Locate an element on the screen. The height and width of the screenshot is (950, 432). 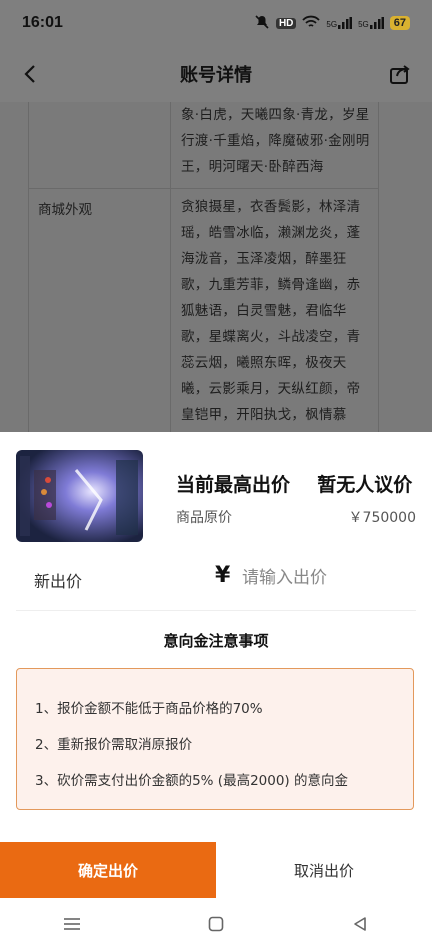
signal-icon: 5G is located at coordinates (339, 23).